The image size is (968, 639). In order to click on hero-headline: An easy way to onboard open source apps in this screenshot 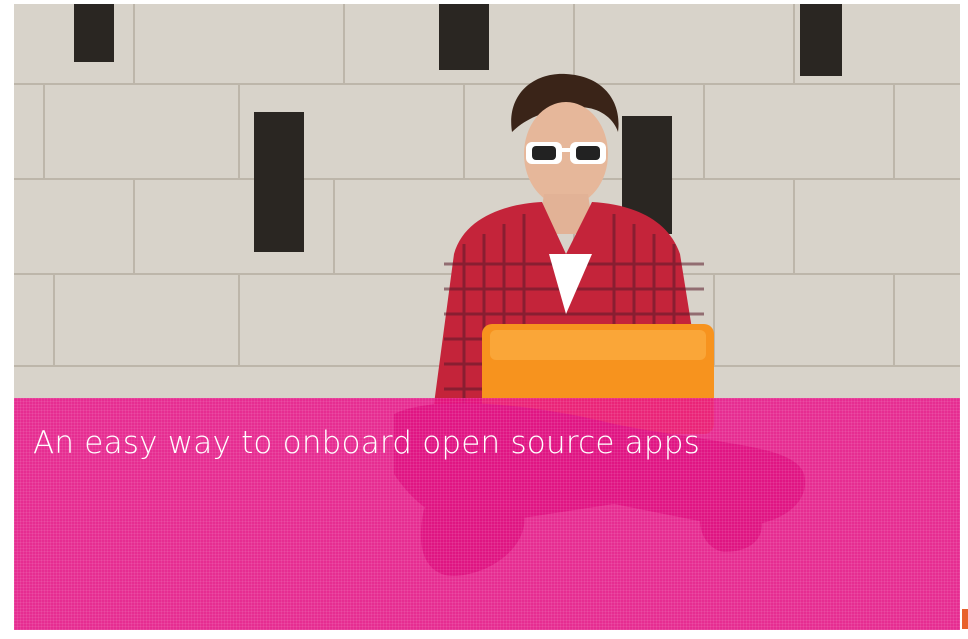, I will do `click(366, 443)`.